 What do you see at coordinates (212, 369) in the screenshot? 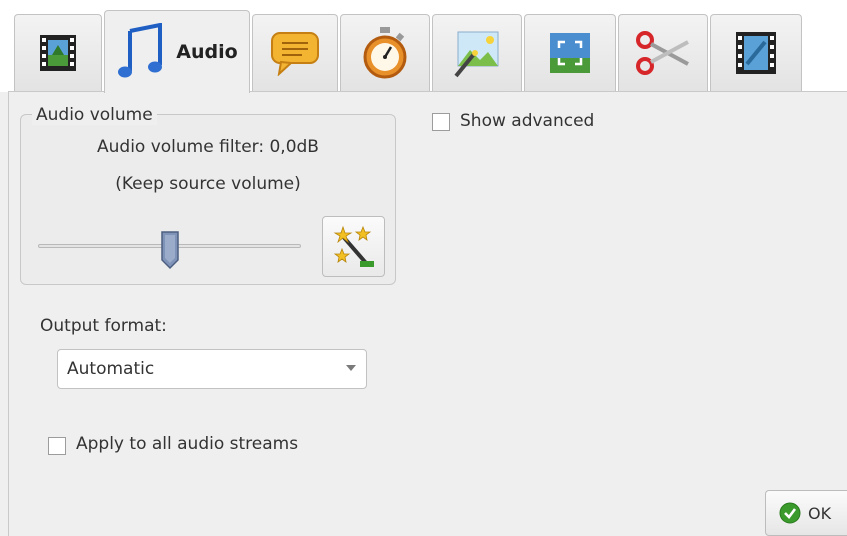
I see `output-format-select: Automatic` at bounding box center [212, 369].